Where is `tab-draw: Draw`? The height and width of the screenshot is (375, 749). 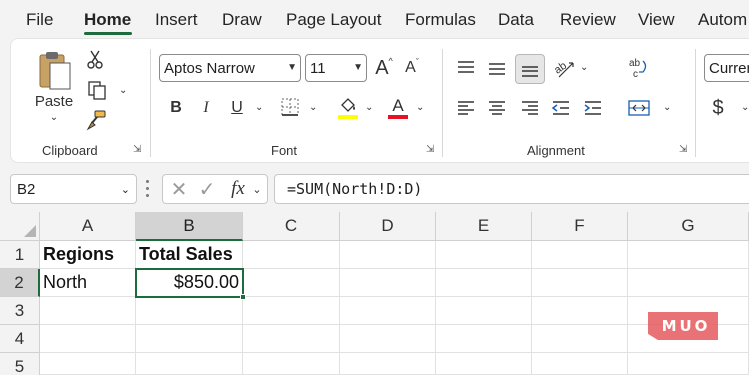
tab-draw: Draw is located at coordinates (242, 20).